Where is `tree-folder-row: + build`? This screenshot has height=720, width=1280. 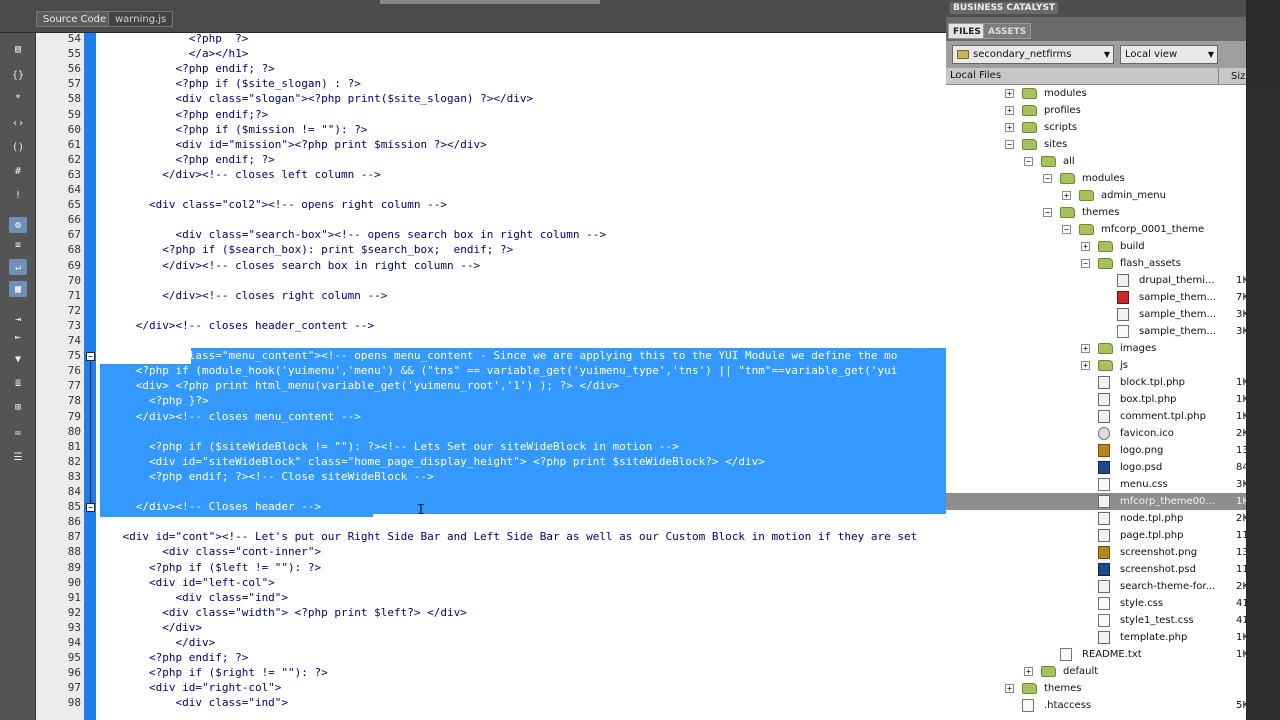 tree-folder-row: + build is located at coordinates (1113, 246).